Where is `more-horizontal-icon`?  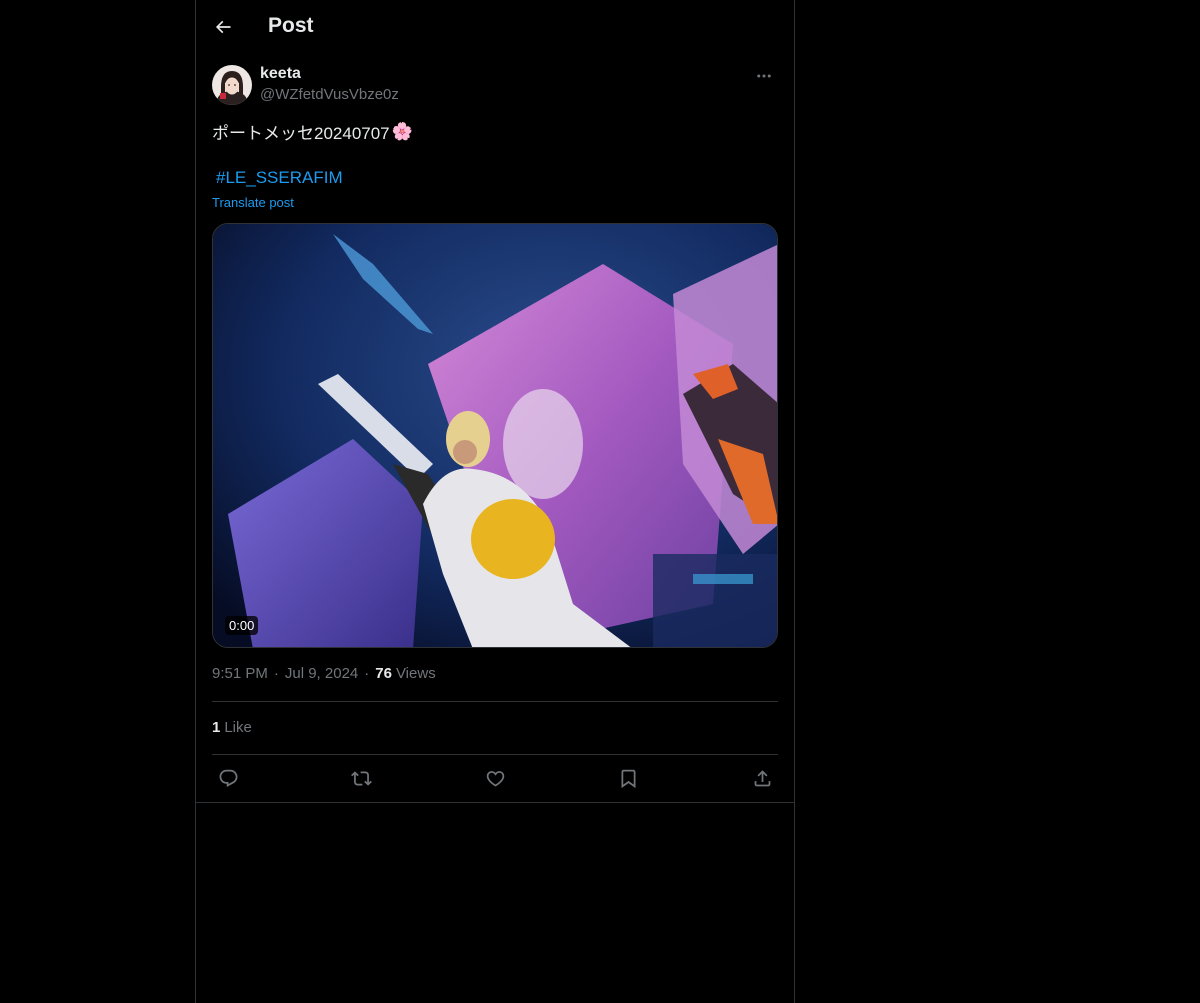
more-horizontal-icon is located at coordinates (764, 76).